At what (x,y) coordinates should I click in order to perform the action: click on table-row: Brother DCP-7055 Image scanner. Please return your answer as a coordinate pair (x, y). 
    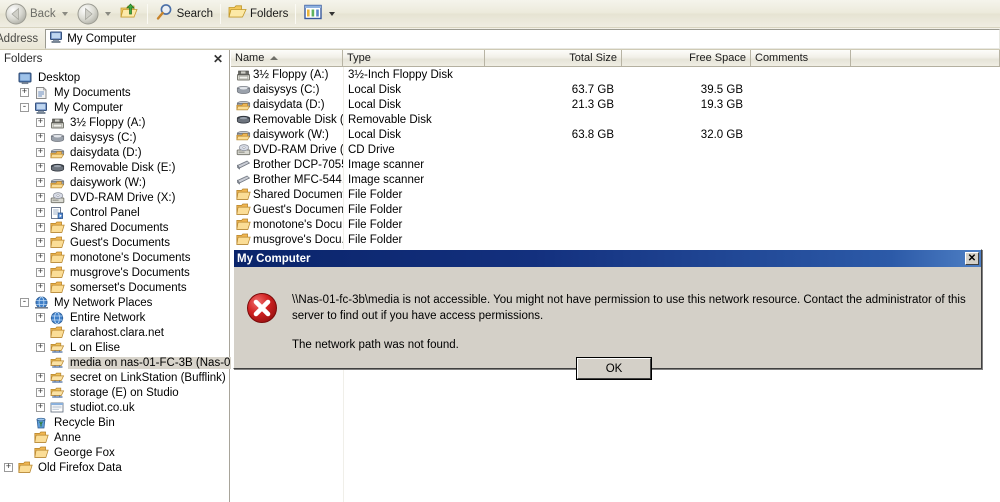
    Looking at the image, I should click on (615, 164).